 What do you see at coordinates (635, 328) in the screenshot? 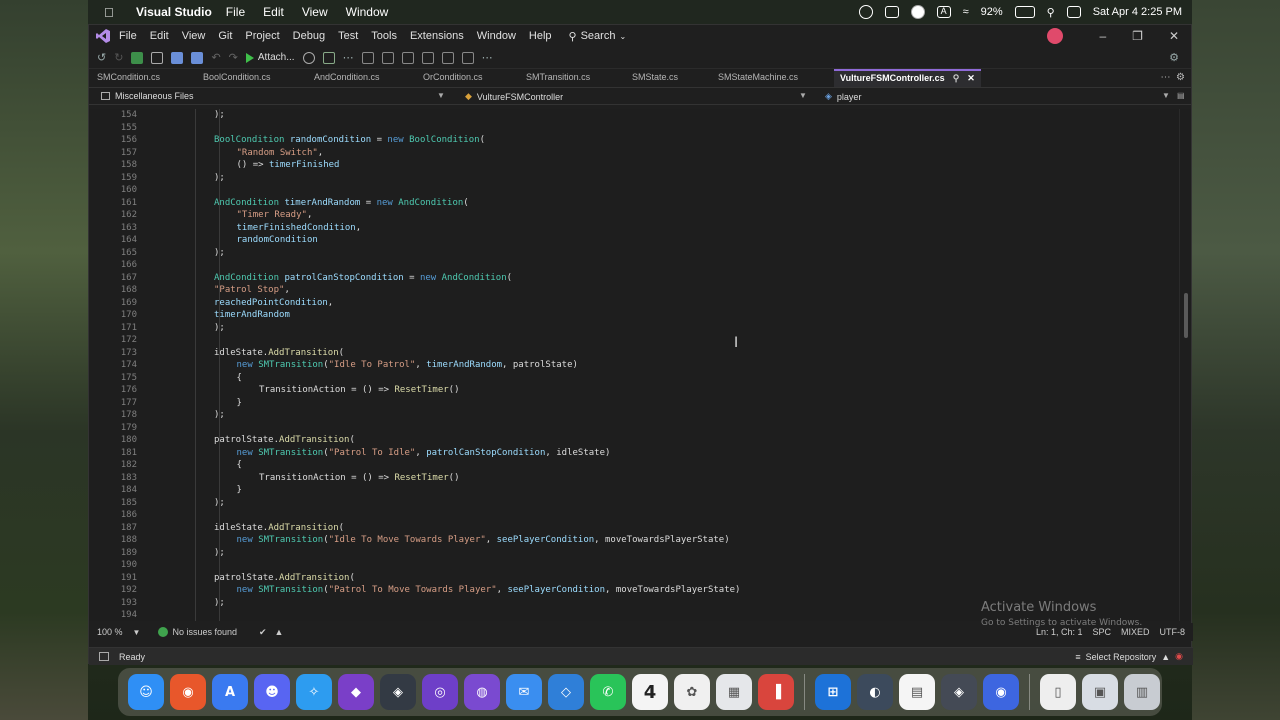
I see `code-line: 171);` at bounding box center [635, 328].